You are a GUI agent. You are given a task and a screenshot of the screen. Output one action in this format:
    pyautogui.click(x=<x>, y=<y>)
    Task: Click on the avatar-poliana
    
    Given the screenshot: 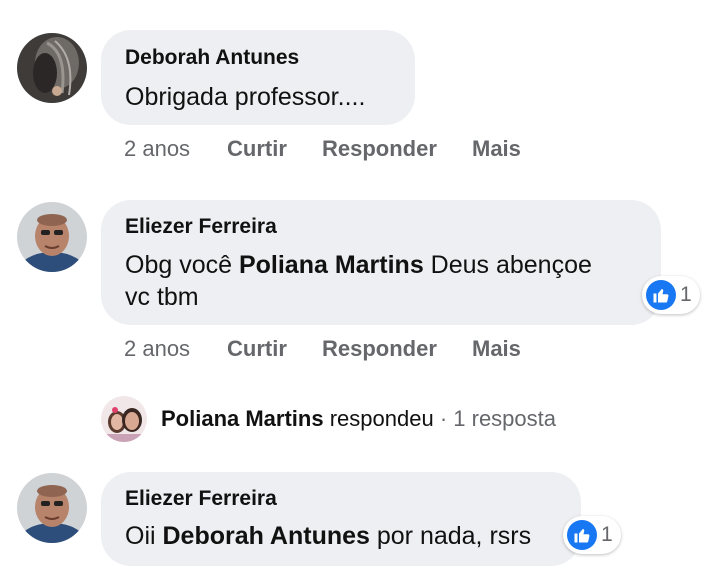 What is the action you would take?
    pyautogui.click(x=124, y=419)
    